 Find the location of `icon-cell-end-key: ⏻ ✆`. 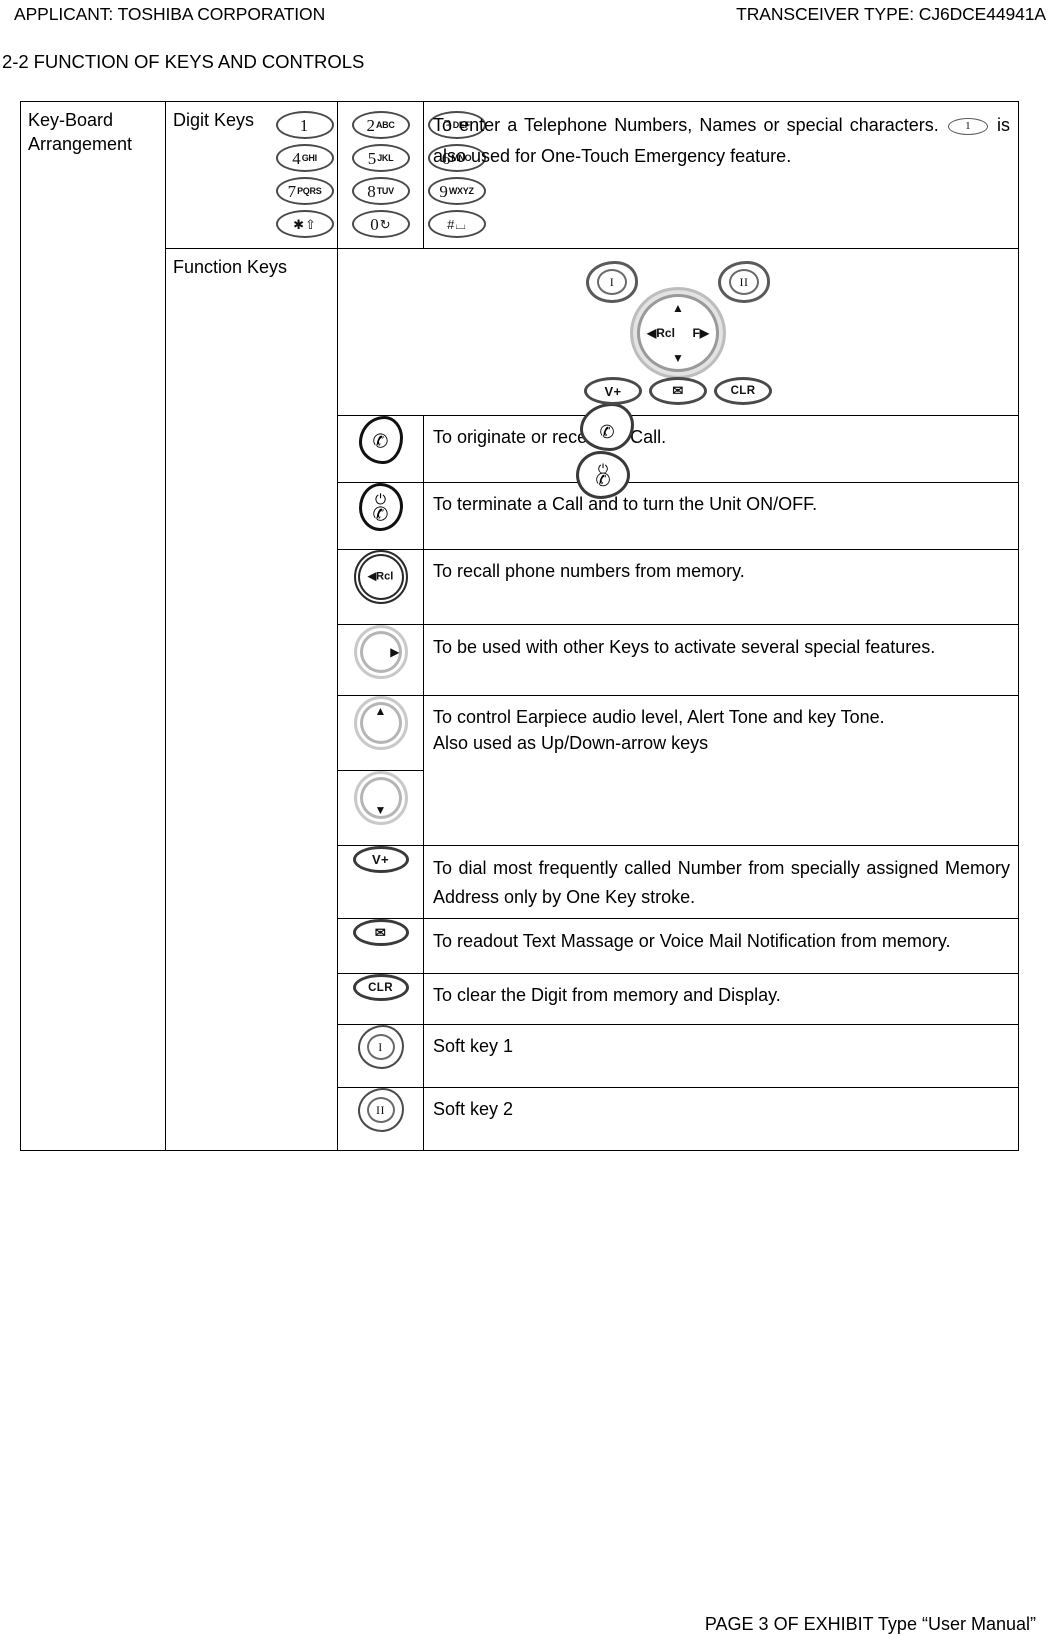

icon-cell-end-key: ⏻ ✆ is located at coordinates (380, 516).